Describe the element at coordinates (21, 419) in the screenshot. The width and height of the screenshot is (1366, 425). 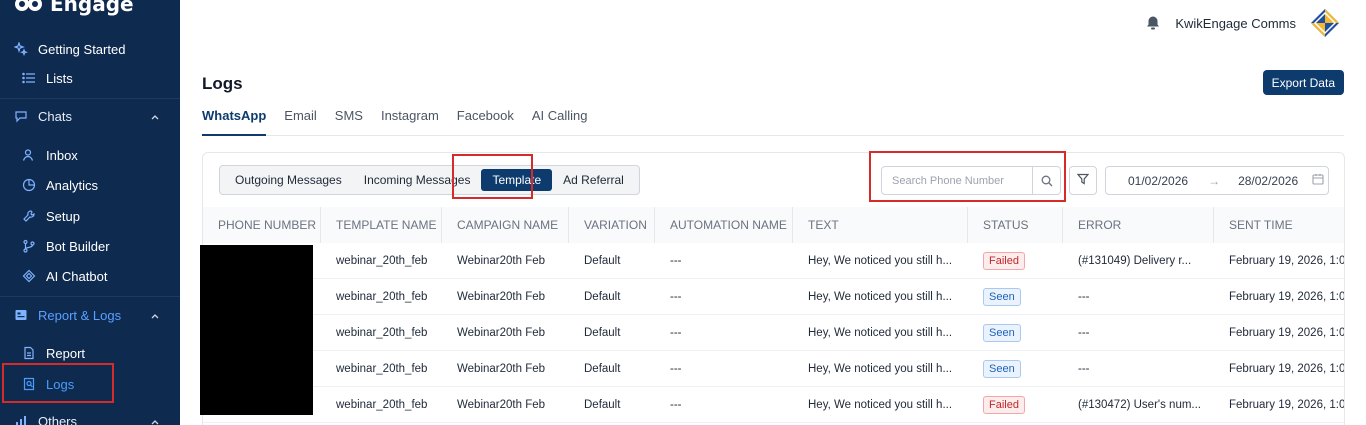
I see `bar-chart-icon` at that location.